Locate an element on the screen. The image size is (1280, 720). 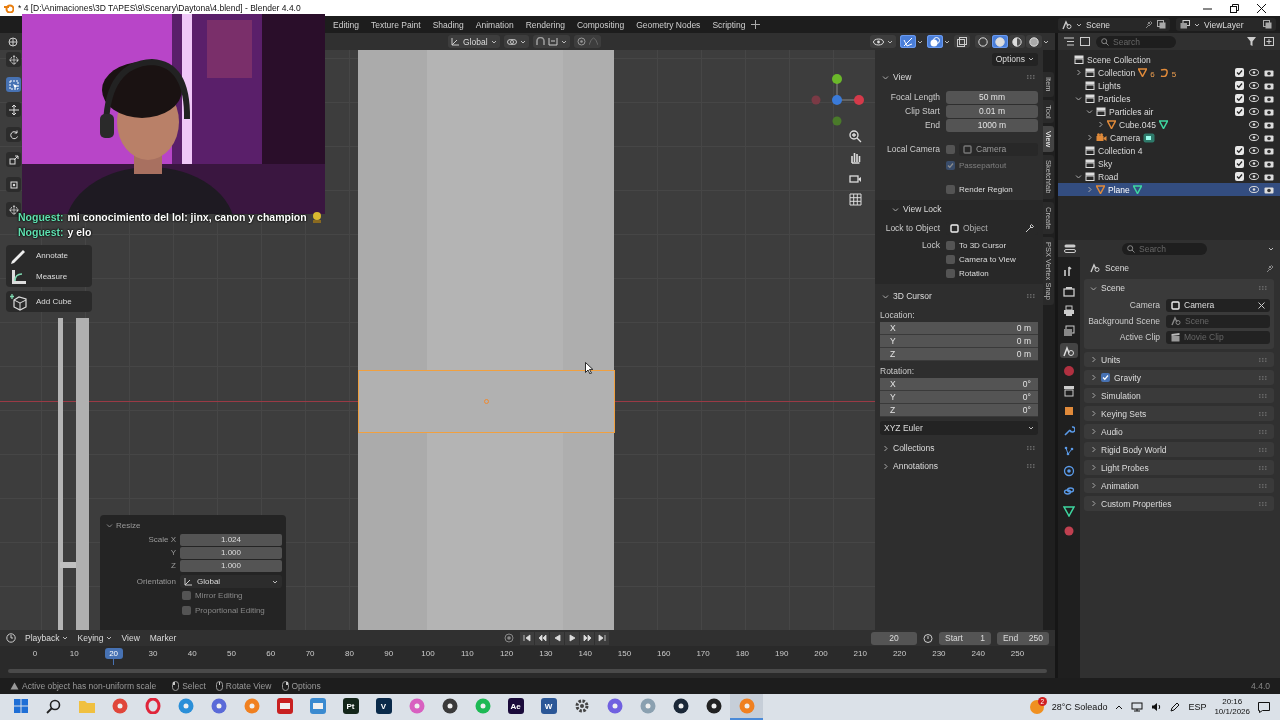
panel-header: Animation is located at coordinates (1179, 485).